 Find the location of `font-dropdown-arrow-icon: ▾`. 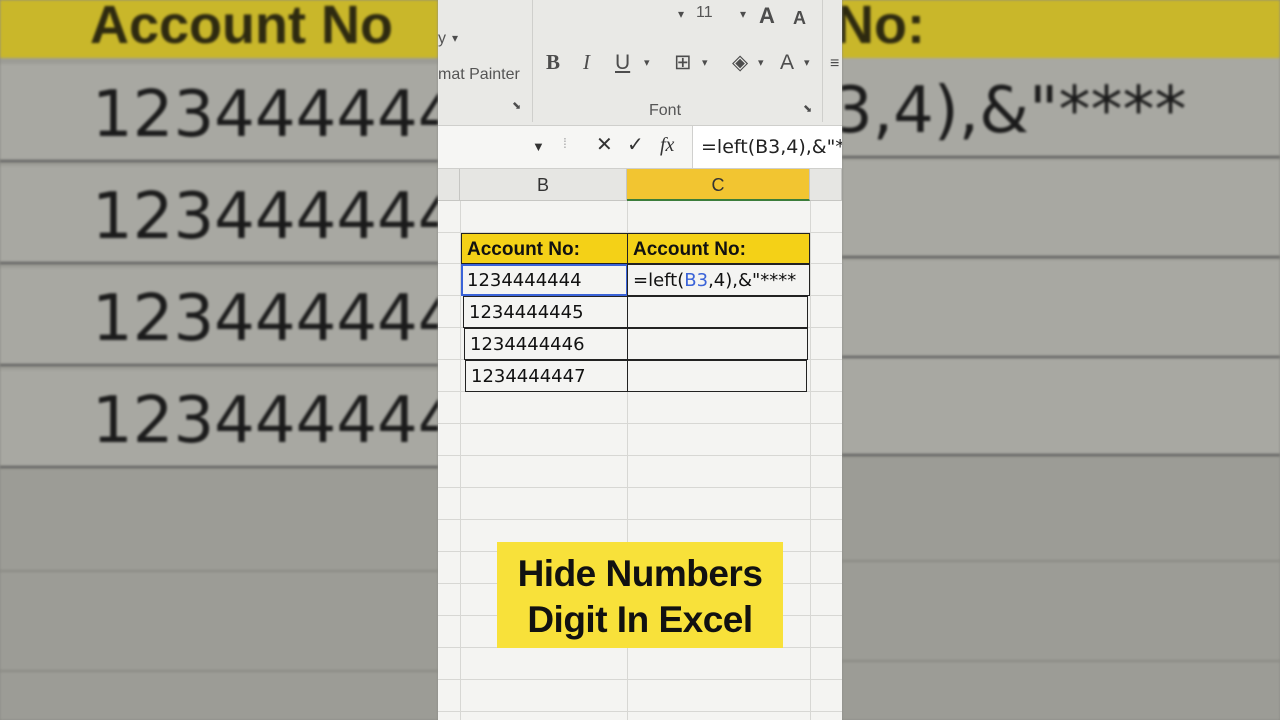

font-dropdown-arrow-icon: ▾ is located at coordinates (681, 14).